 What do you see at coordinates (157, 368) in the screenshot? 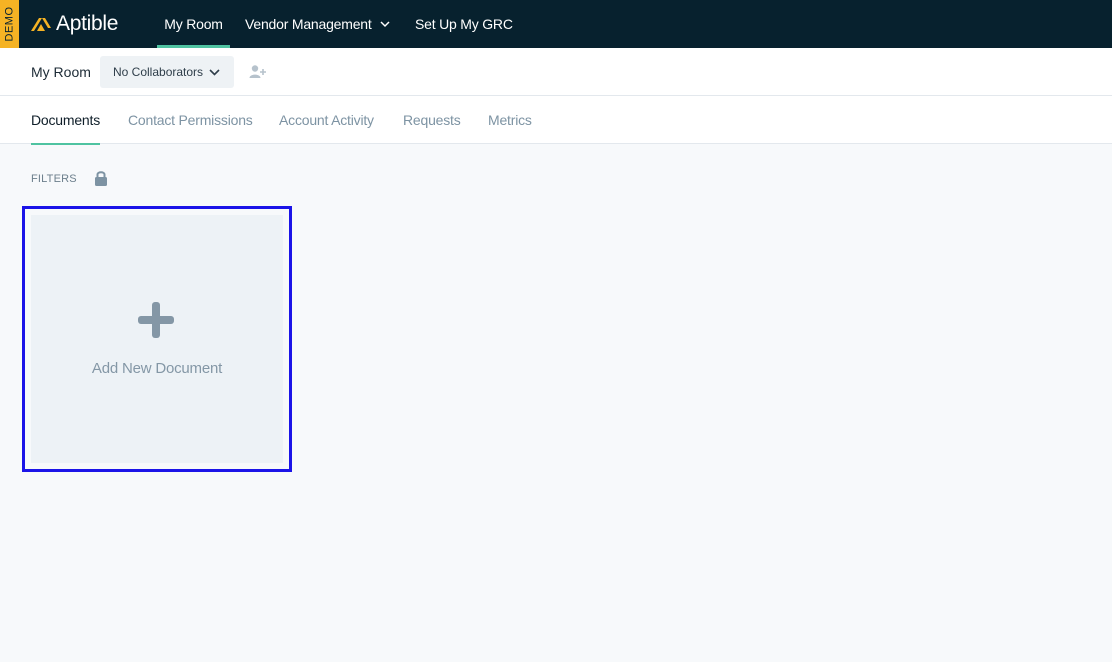
I see `add-new-document-label: Add New Document` at bounding box center [157, 368].